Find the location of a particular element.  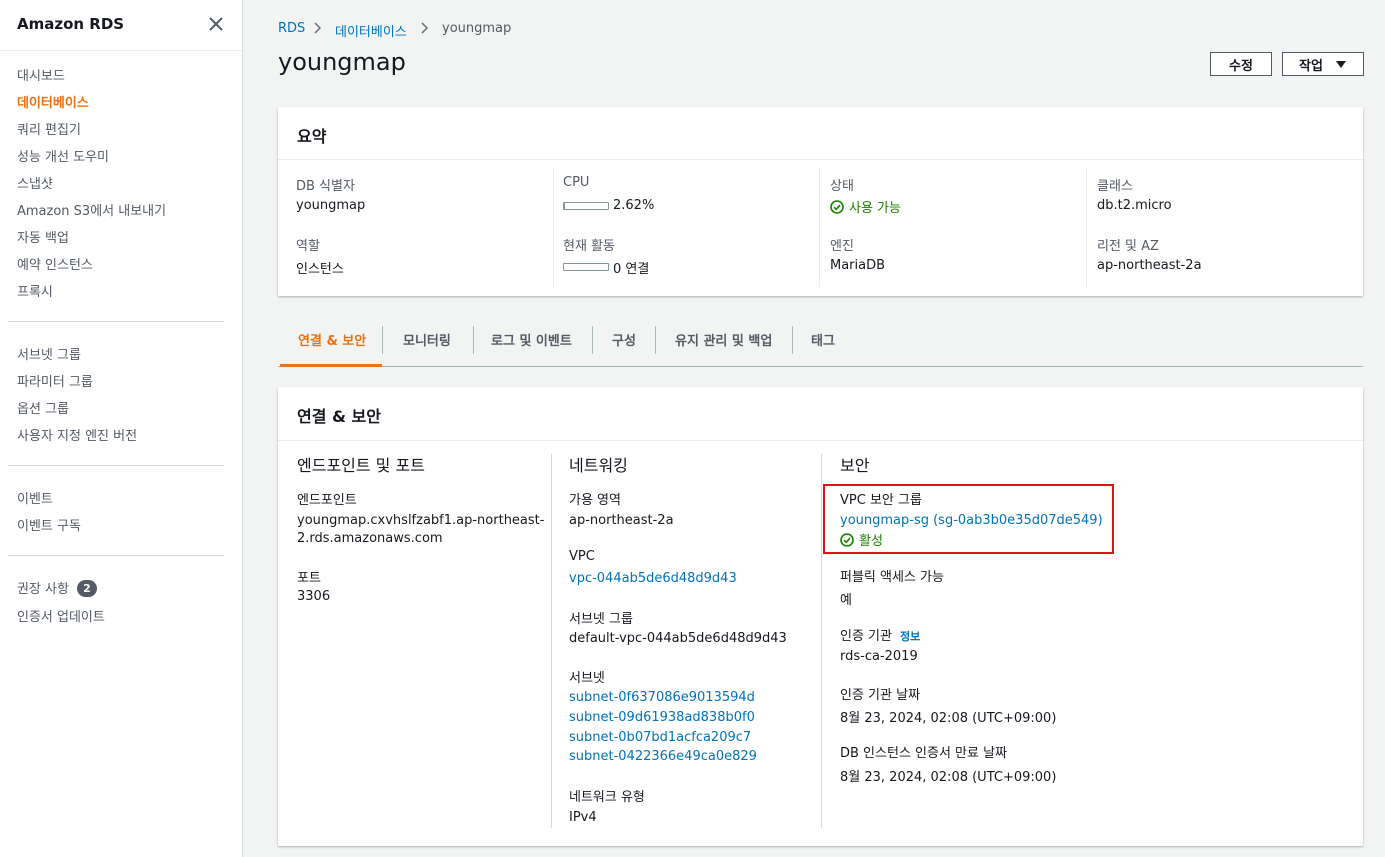

network-type-value: IPv4 is located at coordinates (583, 817).